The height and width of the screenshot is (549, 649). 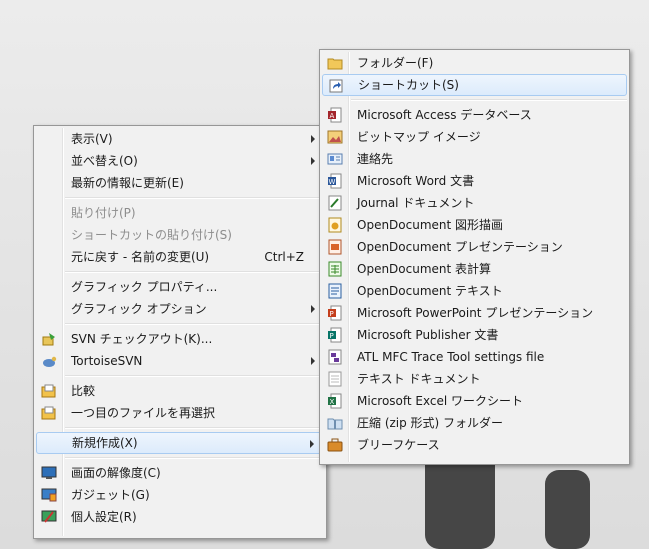 I want to click on menu-item-label: TortoiseSVN, so click(x=107, y=361).